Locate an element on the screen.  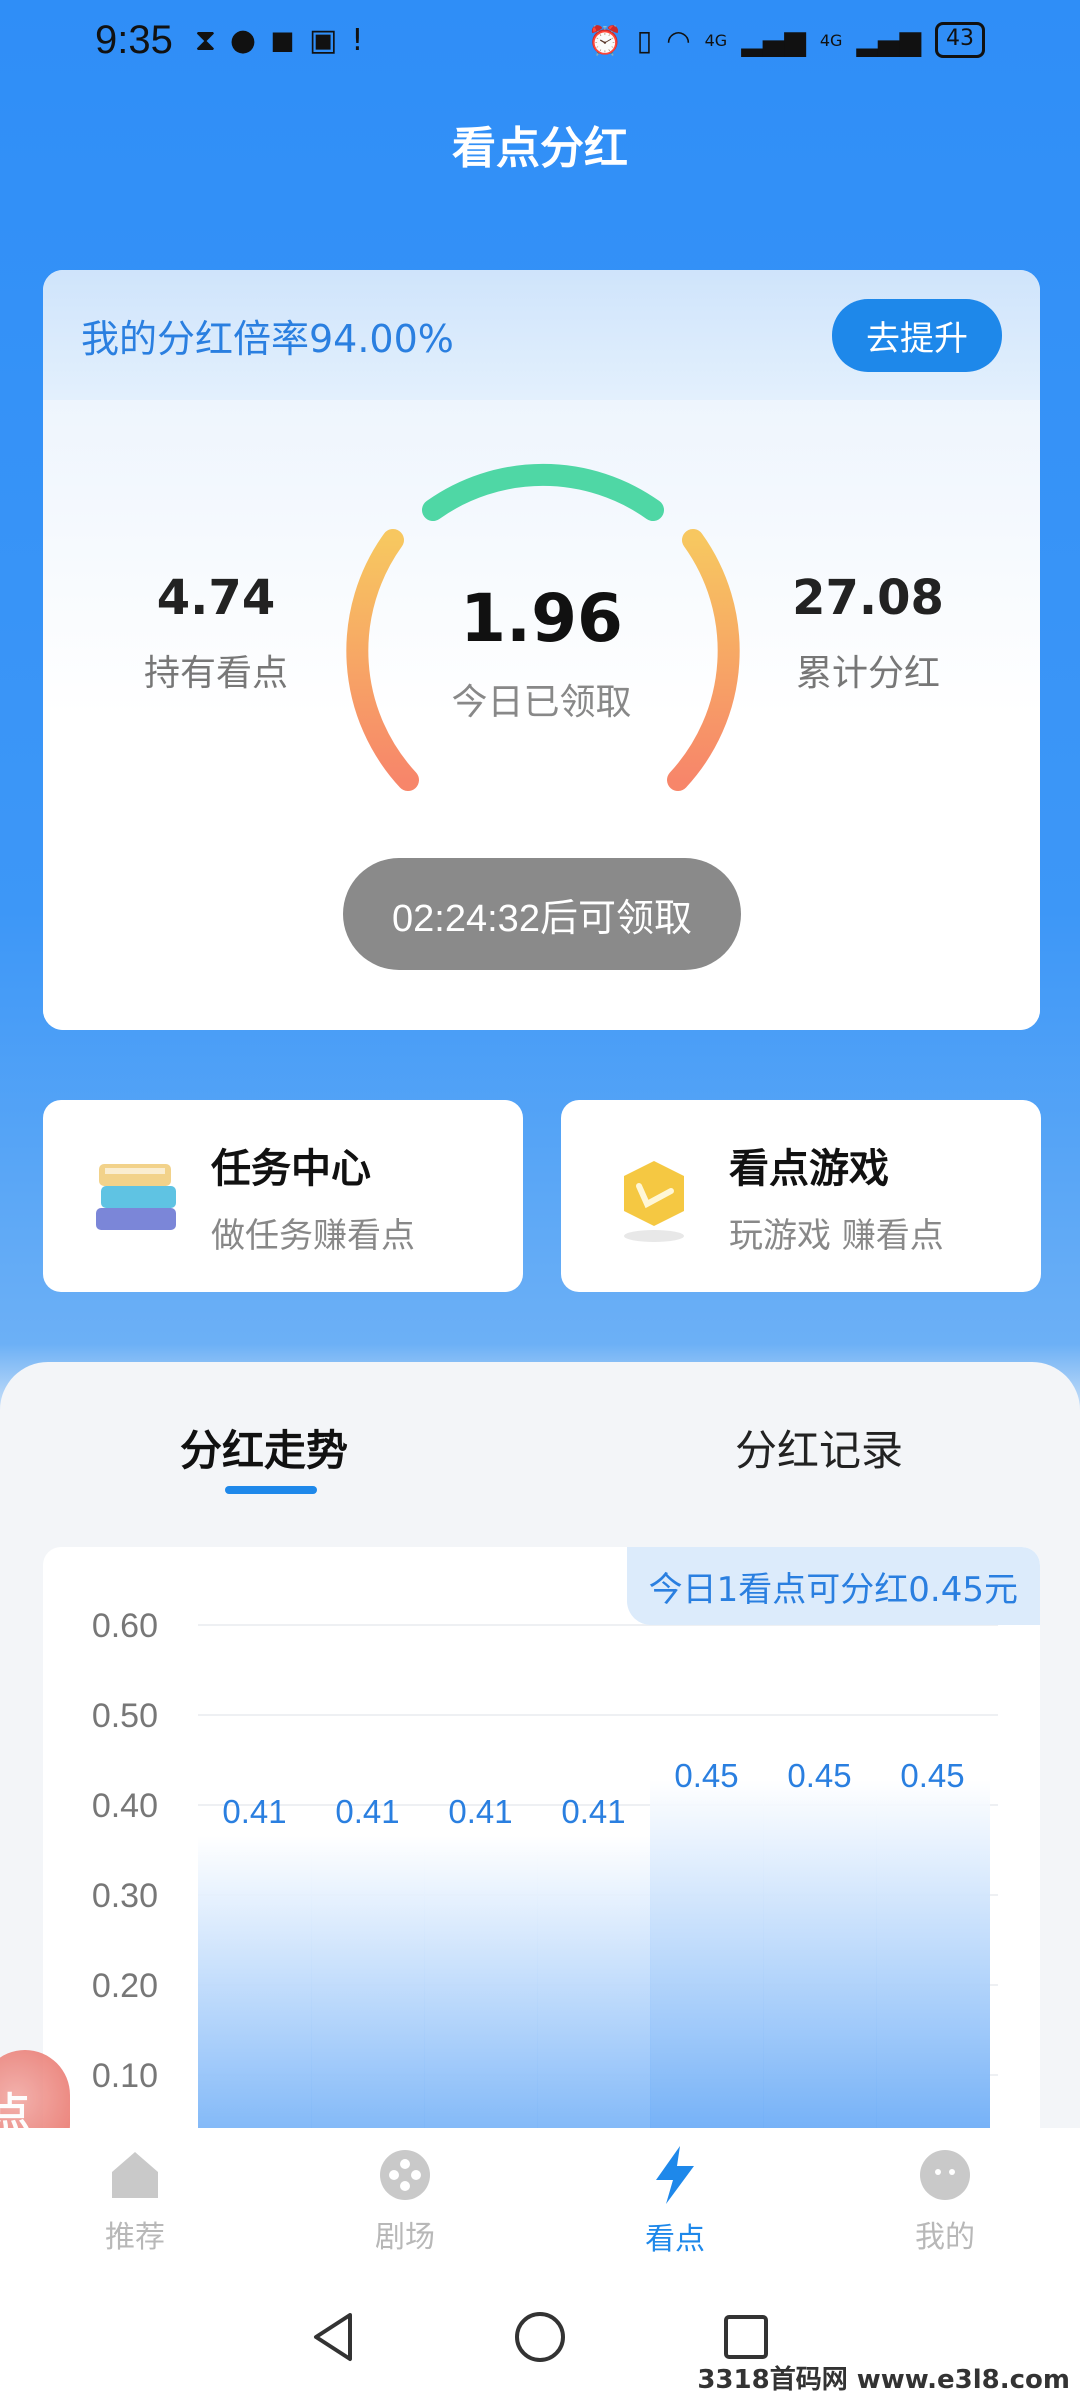
nav-label-recommend: 推荐 is located at coordinates (135, 2237).